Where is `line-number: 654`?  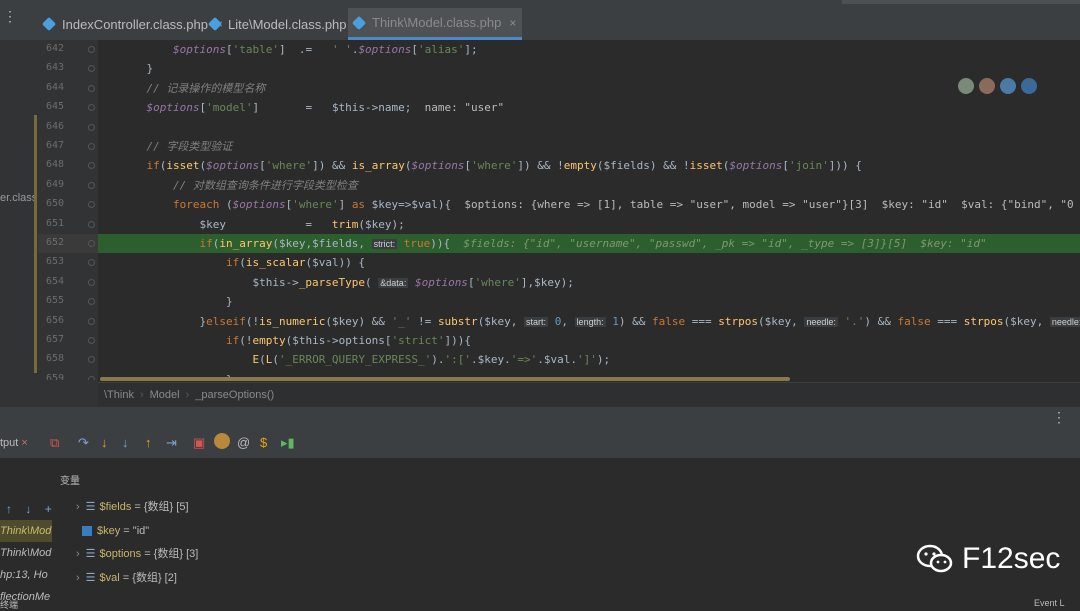 line-number: 654 is located at coordinates (51, 281).